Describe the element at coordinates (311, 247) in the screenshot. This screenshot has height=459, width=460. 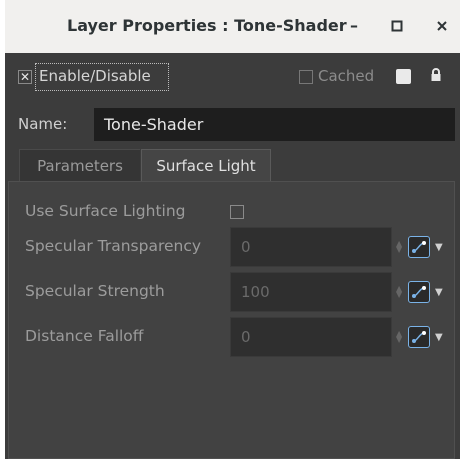
I see `specular-transparency-input: 0` at that location.